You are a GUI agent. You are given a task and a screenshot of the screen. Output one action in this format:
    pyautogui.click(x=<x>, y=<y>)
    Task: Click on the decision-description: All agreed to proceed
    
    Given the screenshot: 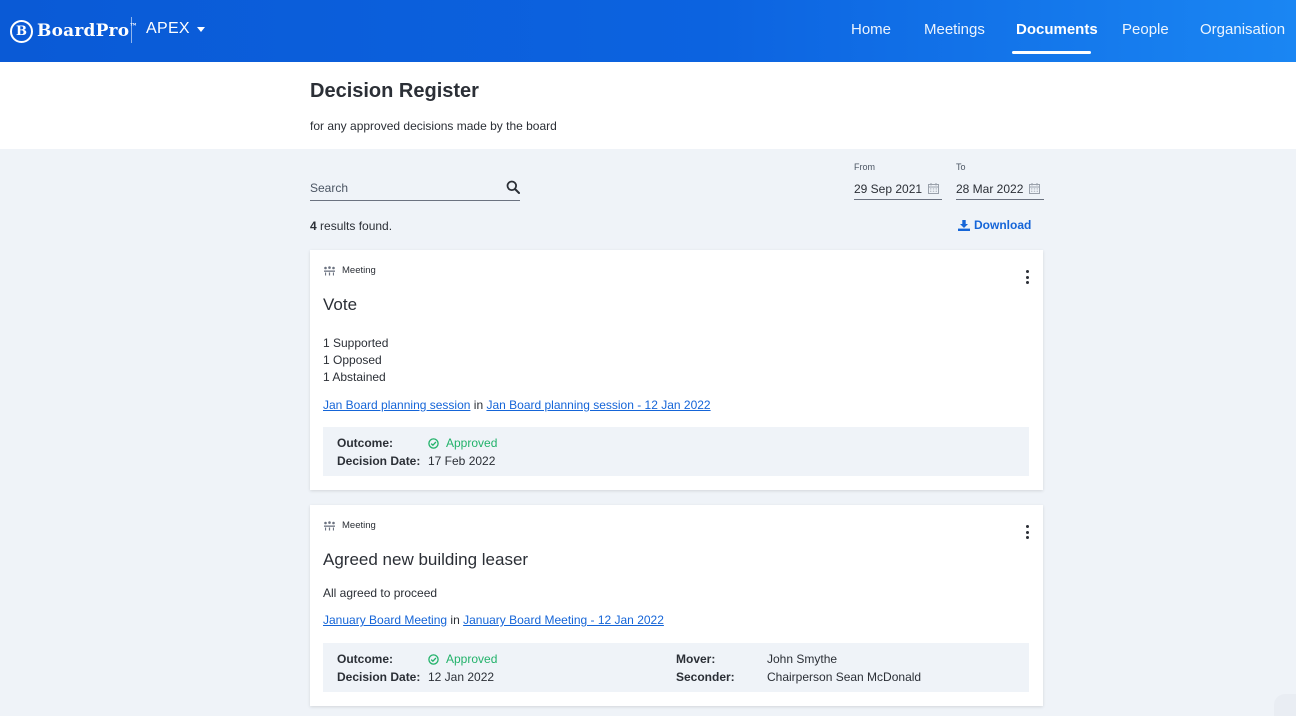 What is the action you would take?
    pyautogui.click(x=380, y=593)
    